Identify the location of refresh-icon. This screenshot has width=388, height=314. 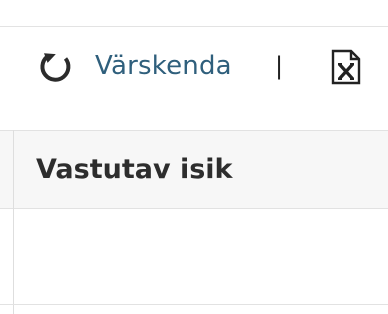
(56, 66).